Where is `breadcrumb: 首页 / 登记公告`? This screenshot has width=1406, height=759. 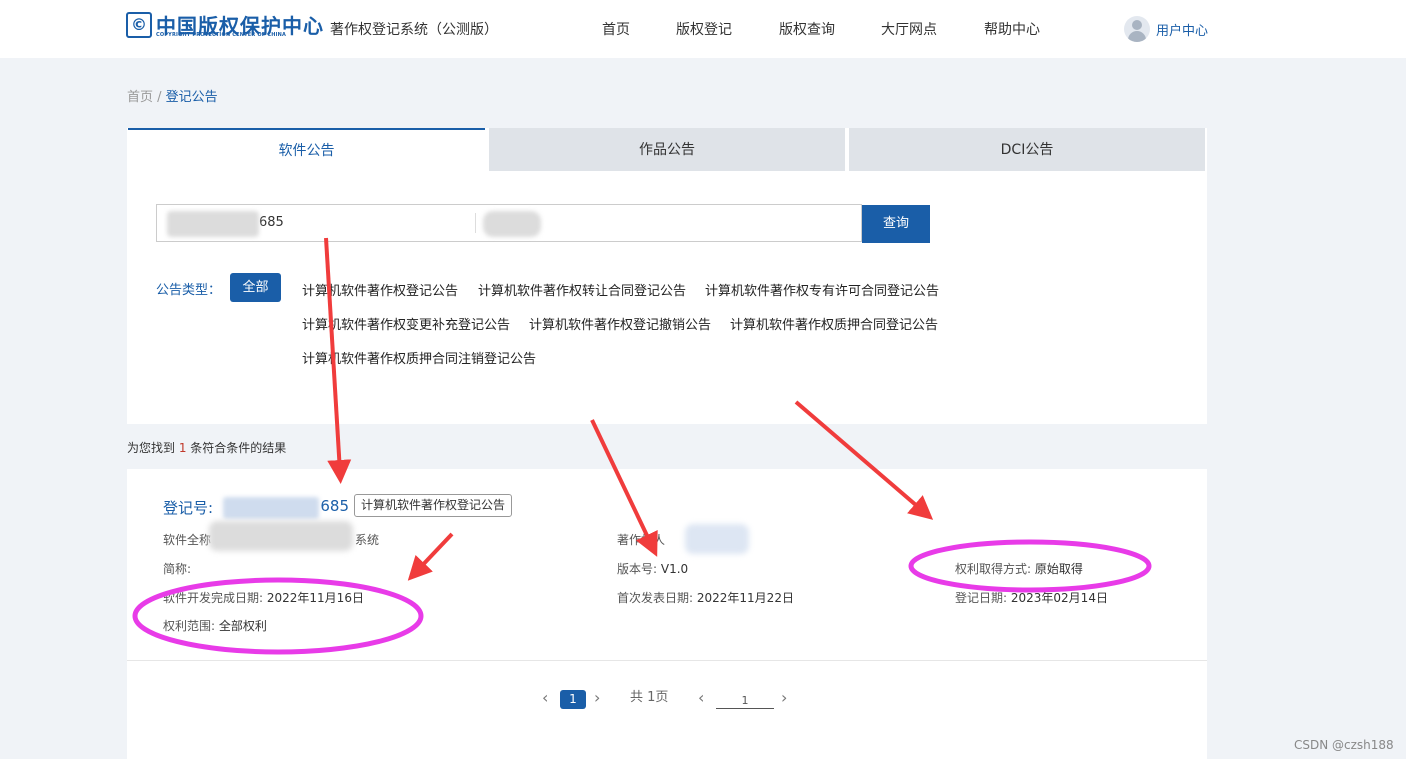
breadcrumb: 首页 / 登记公告 is located at coordinates (172, 95).